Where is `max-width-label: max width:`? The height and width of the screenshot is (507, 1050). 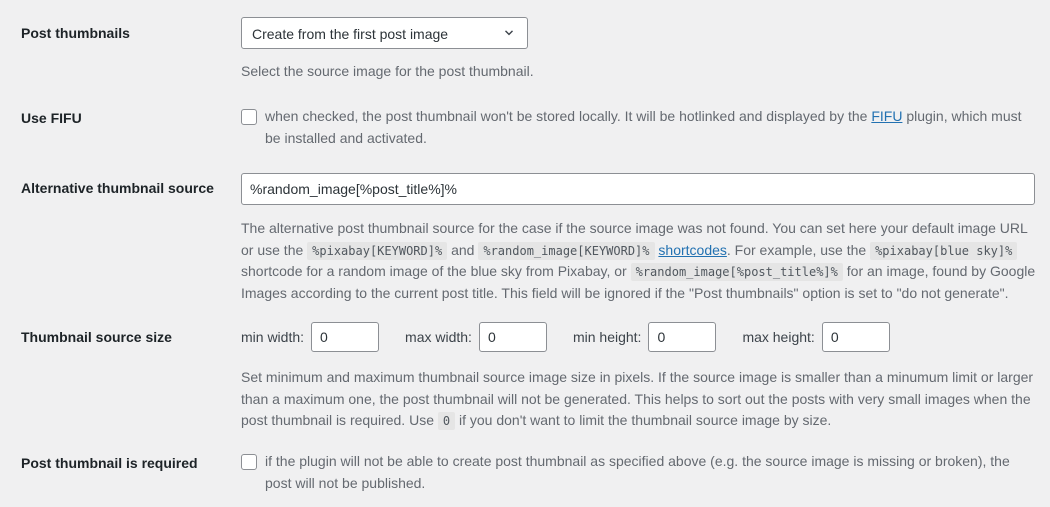 max-width-label: max width: is located at coordinates (438, 337).